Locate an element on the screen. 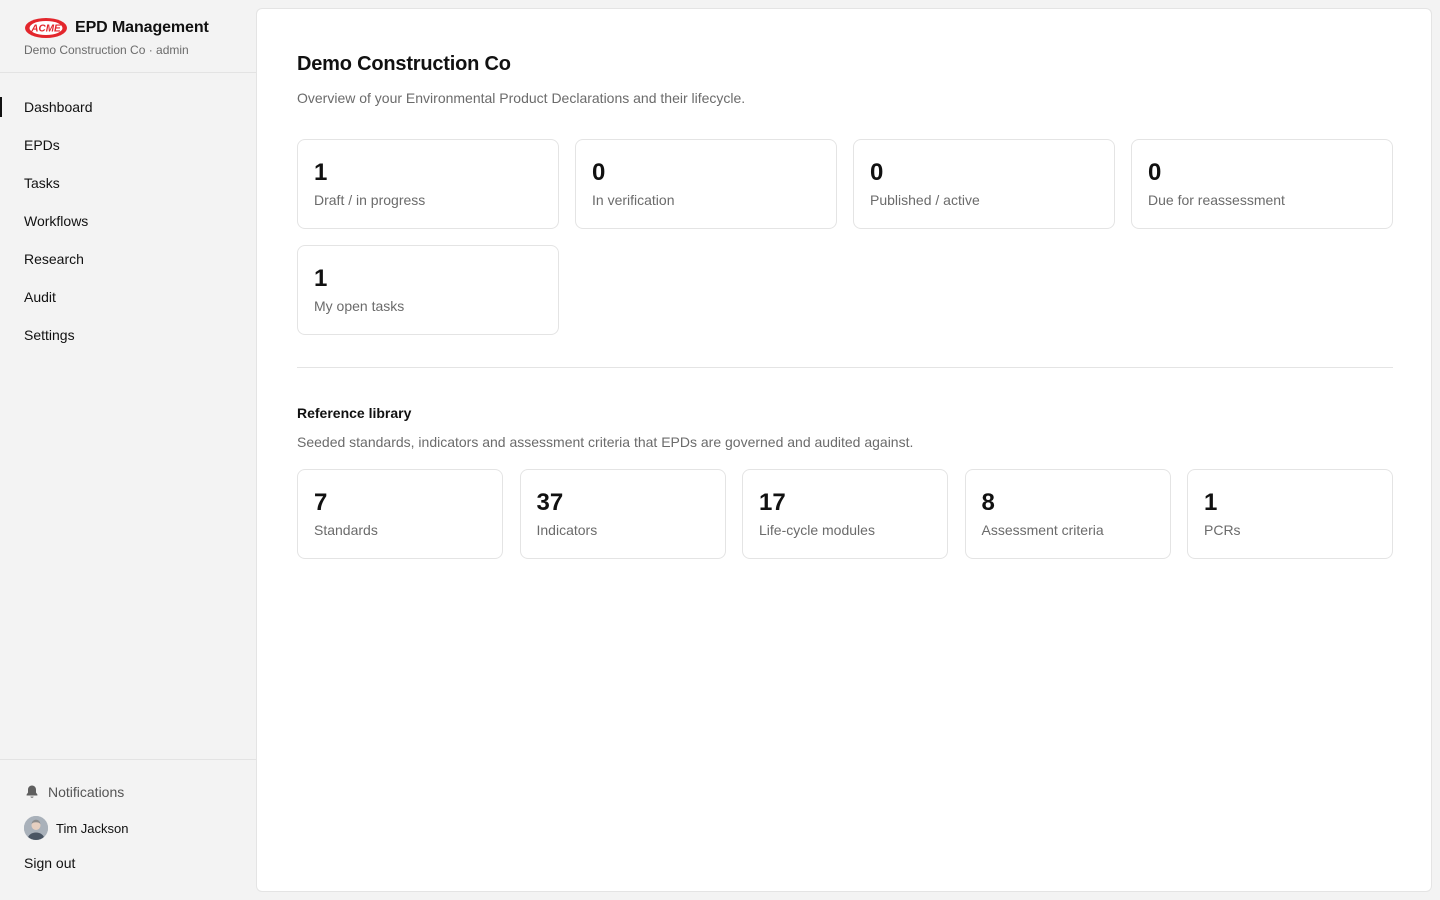  library-card-assessment-criteria: 8 Assessment criteria is located at coordinates (1067, 514).